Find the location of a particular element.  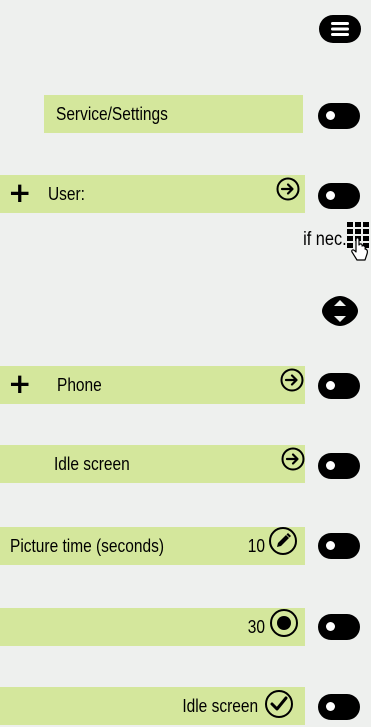

option-30-softkey is located at coordinates (339, 627).